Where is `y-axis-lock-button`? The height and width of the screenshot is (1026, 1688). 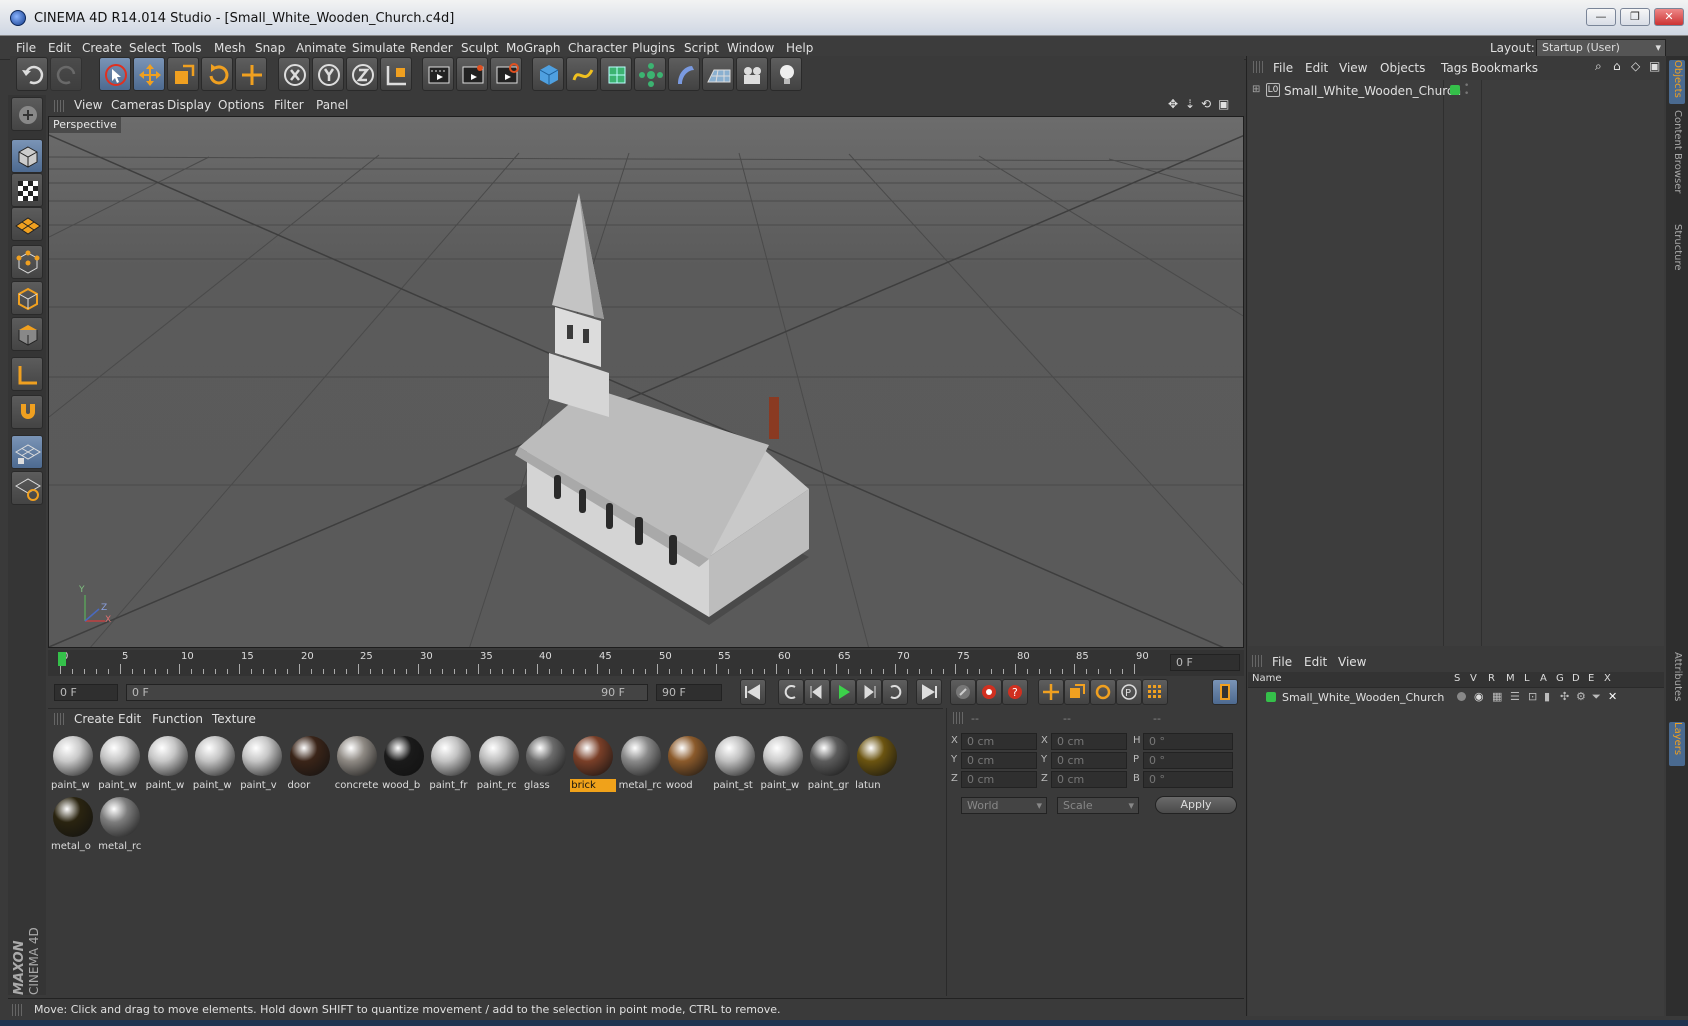 y-axis-lock-button is located at coordinates (328, 74).